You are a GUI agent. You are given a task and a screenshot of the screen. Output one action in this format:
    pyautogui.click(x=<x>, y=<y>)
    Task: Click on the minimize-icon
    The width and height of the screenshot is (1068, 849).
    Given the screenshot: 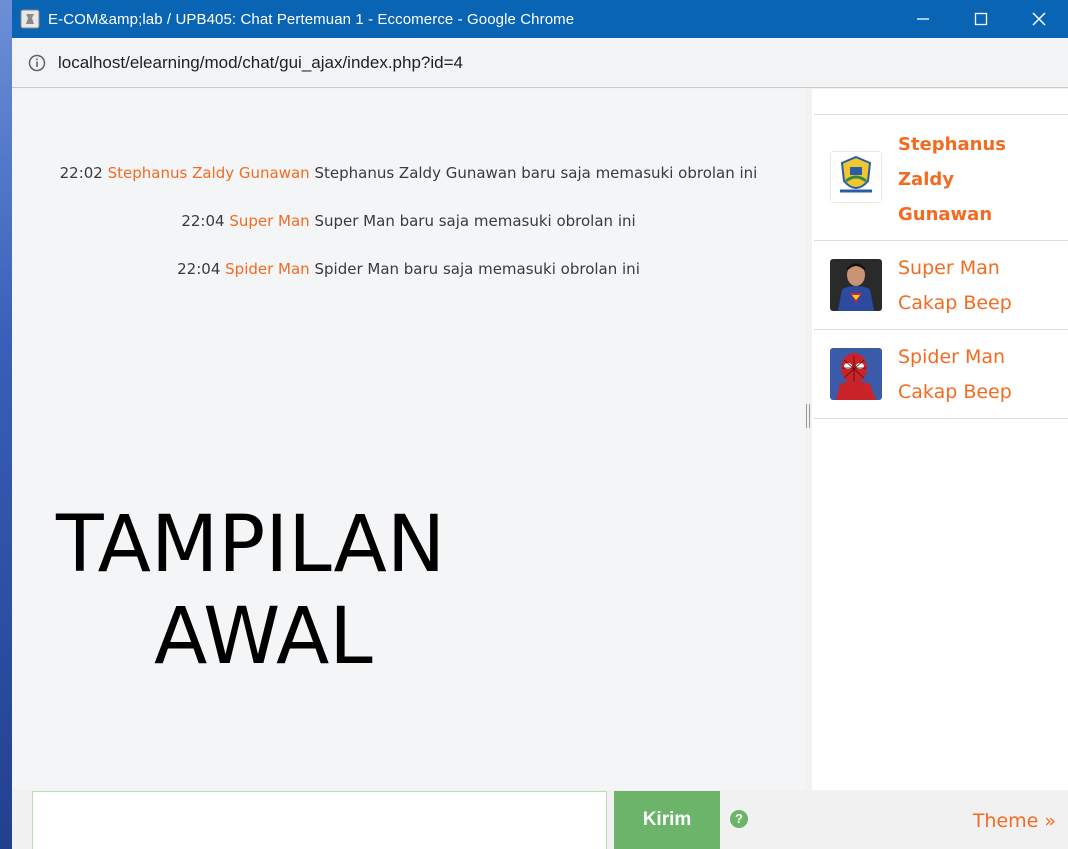 What is the action you would take?
    pyautogui.click(x=923, y=19)
    